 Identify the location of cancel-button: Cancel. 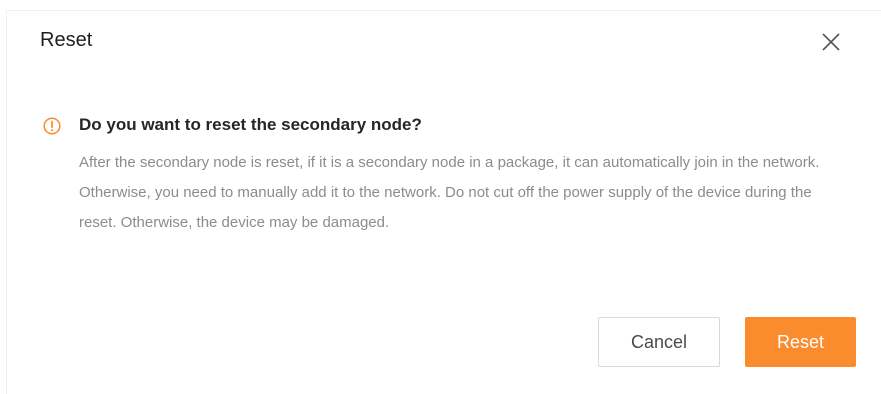
(659, 342).